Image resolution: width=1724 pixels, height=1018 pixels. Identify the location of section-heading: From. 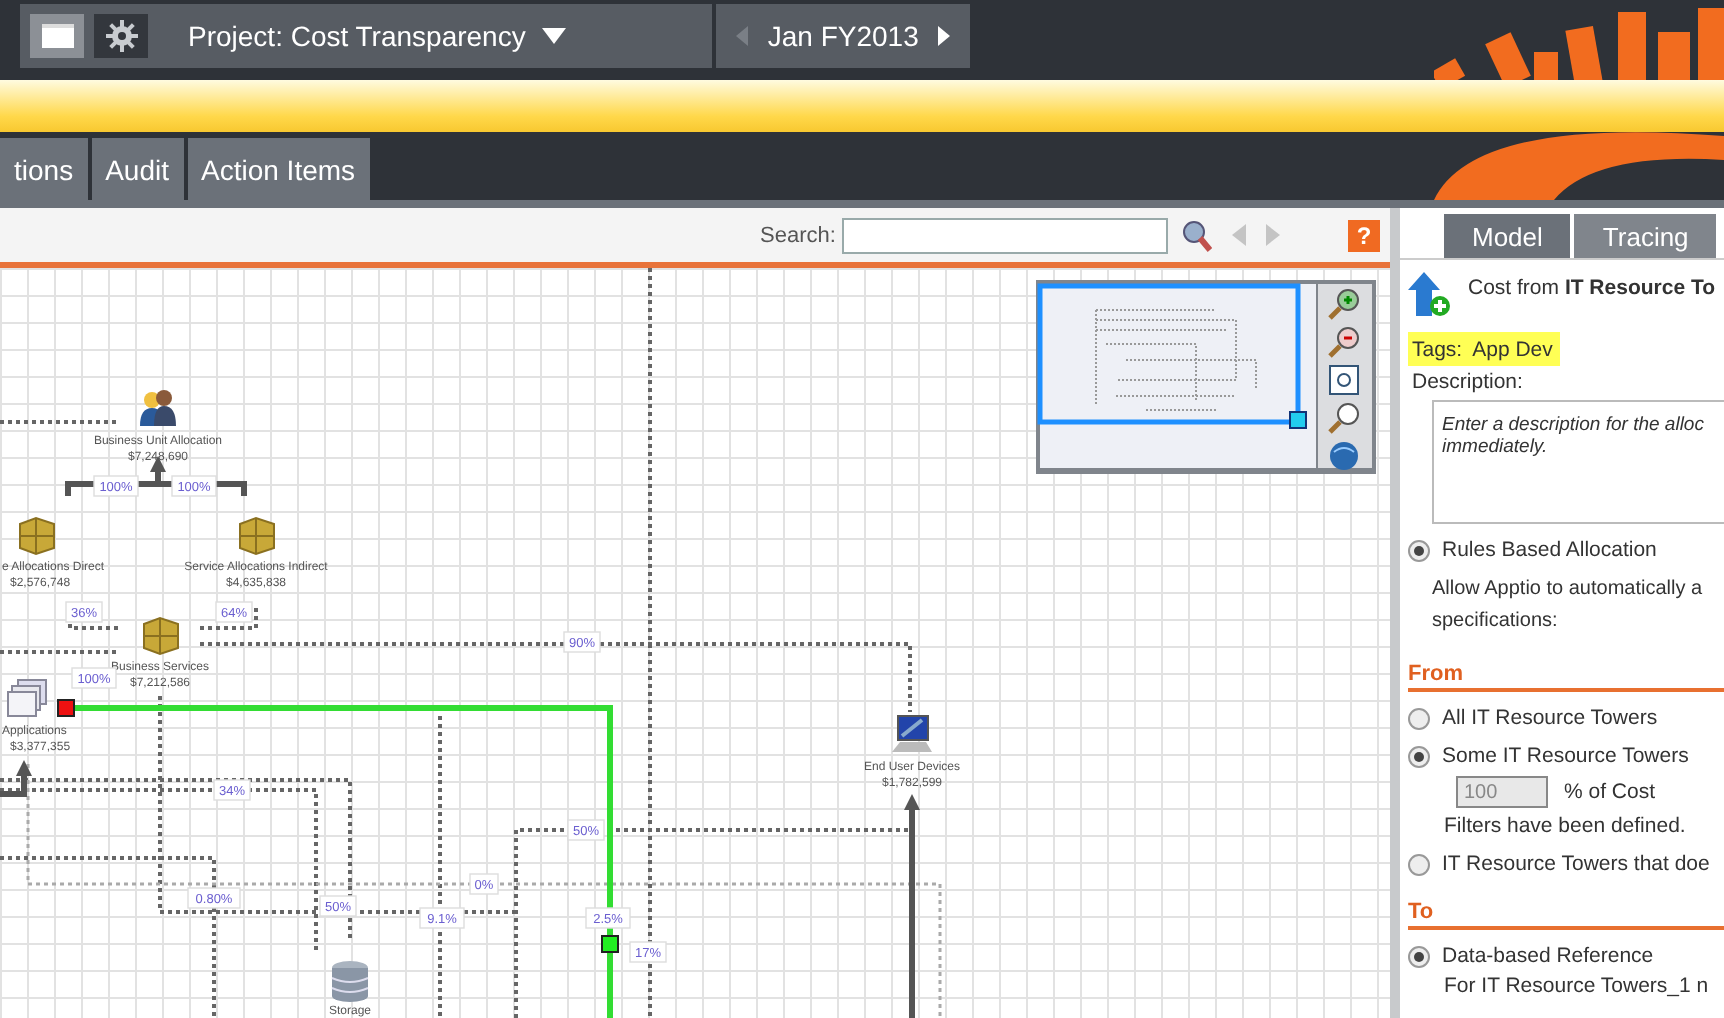
(1566, 677).